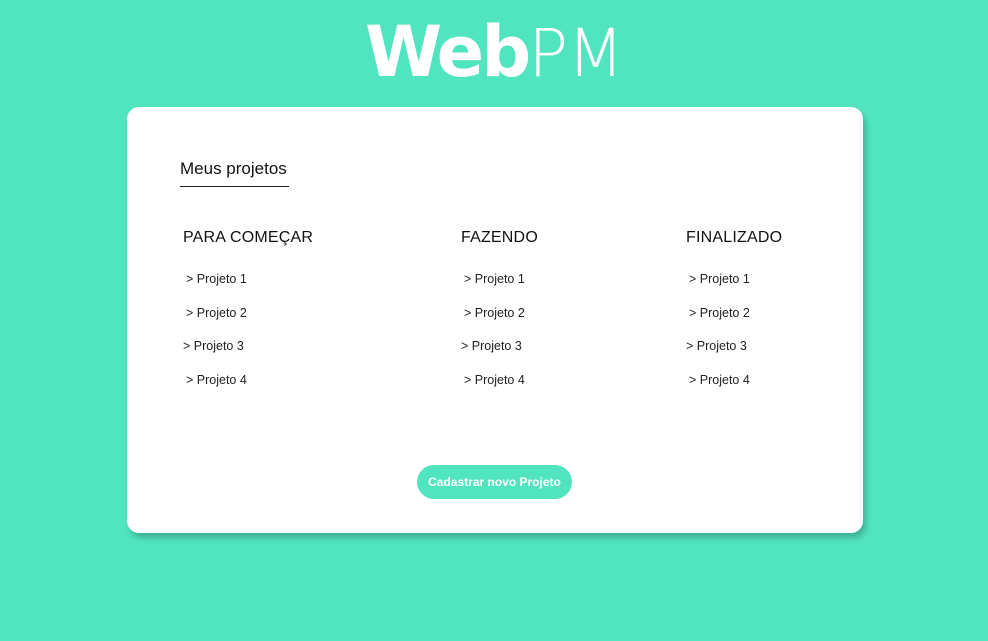  Describe the element at coordinates (447, 52) in the screenshot. I see `logo-bold-text: Web` at that location.